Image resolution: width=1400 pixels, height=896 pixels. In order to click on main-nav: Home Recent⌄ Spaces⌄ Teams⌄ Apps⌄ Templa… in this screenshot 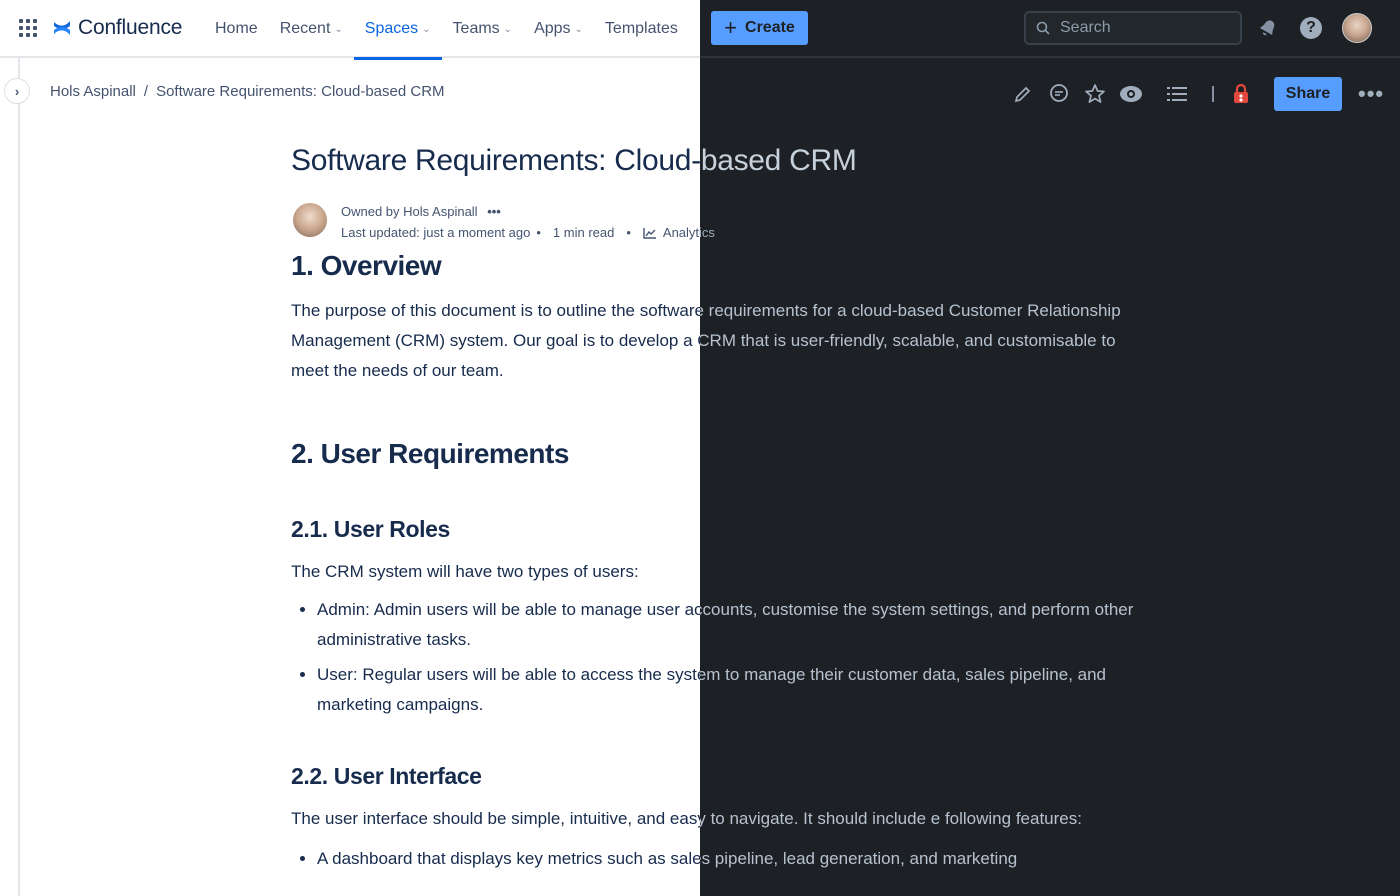, I will do `click(446, 30)`.